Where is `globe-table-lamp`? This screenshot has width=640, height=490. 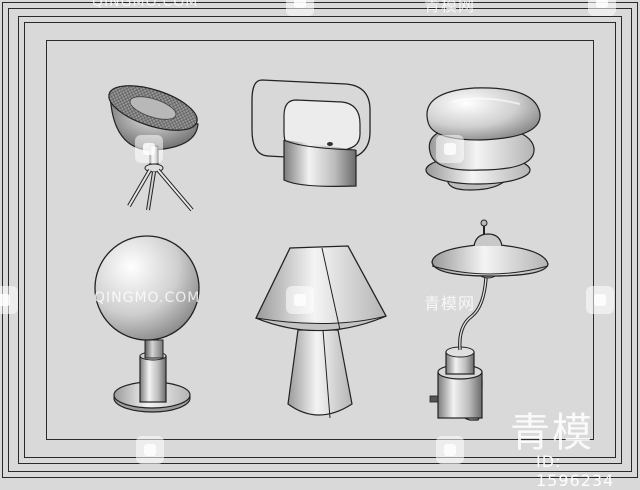 globe-table-lamp is located at coordinates (147, 324).